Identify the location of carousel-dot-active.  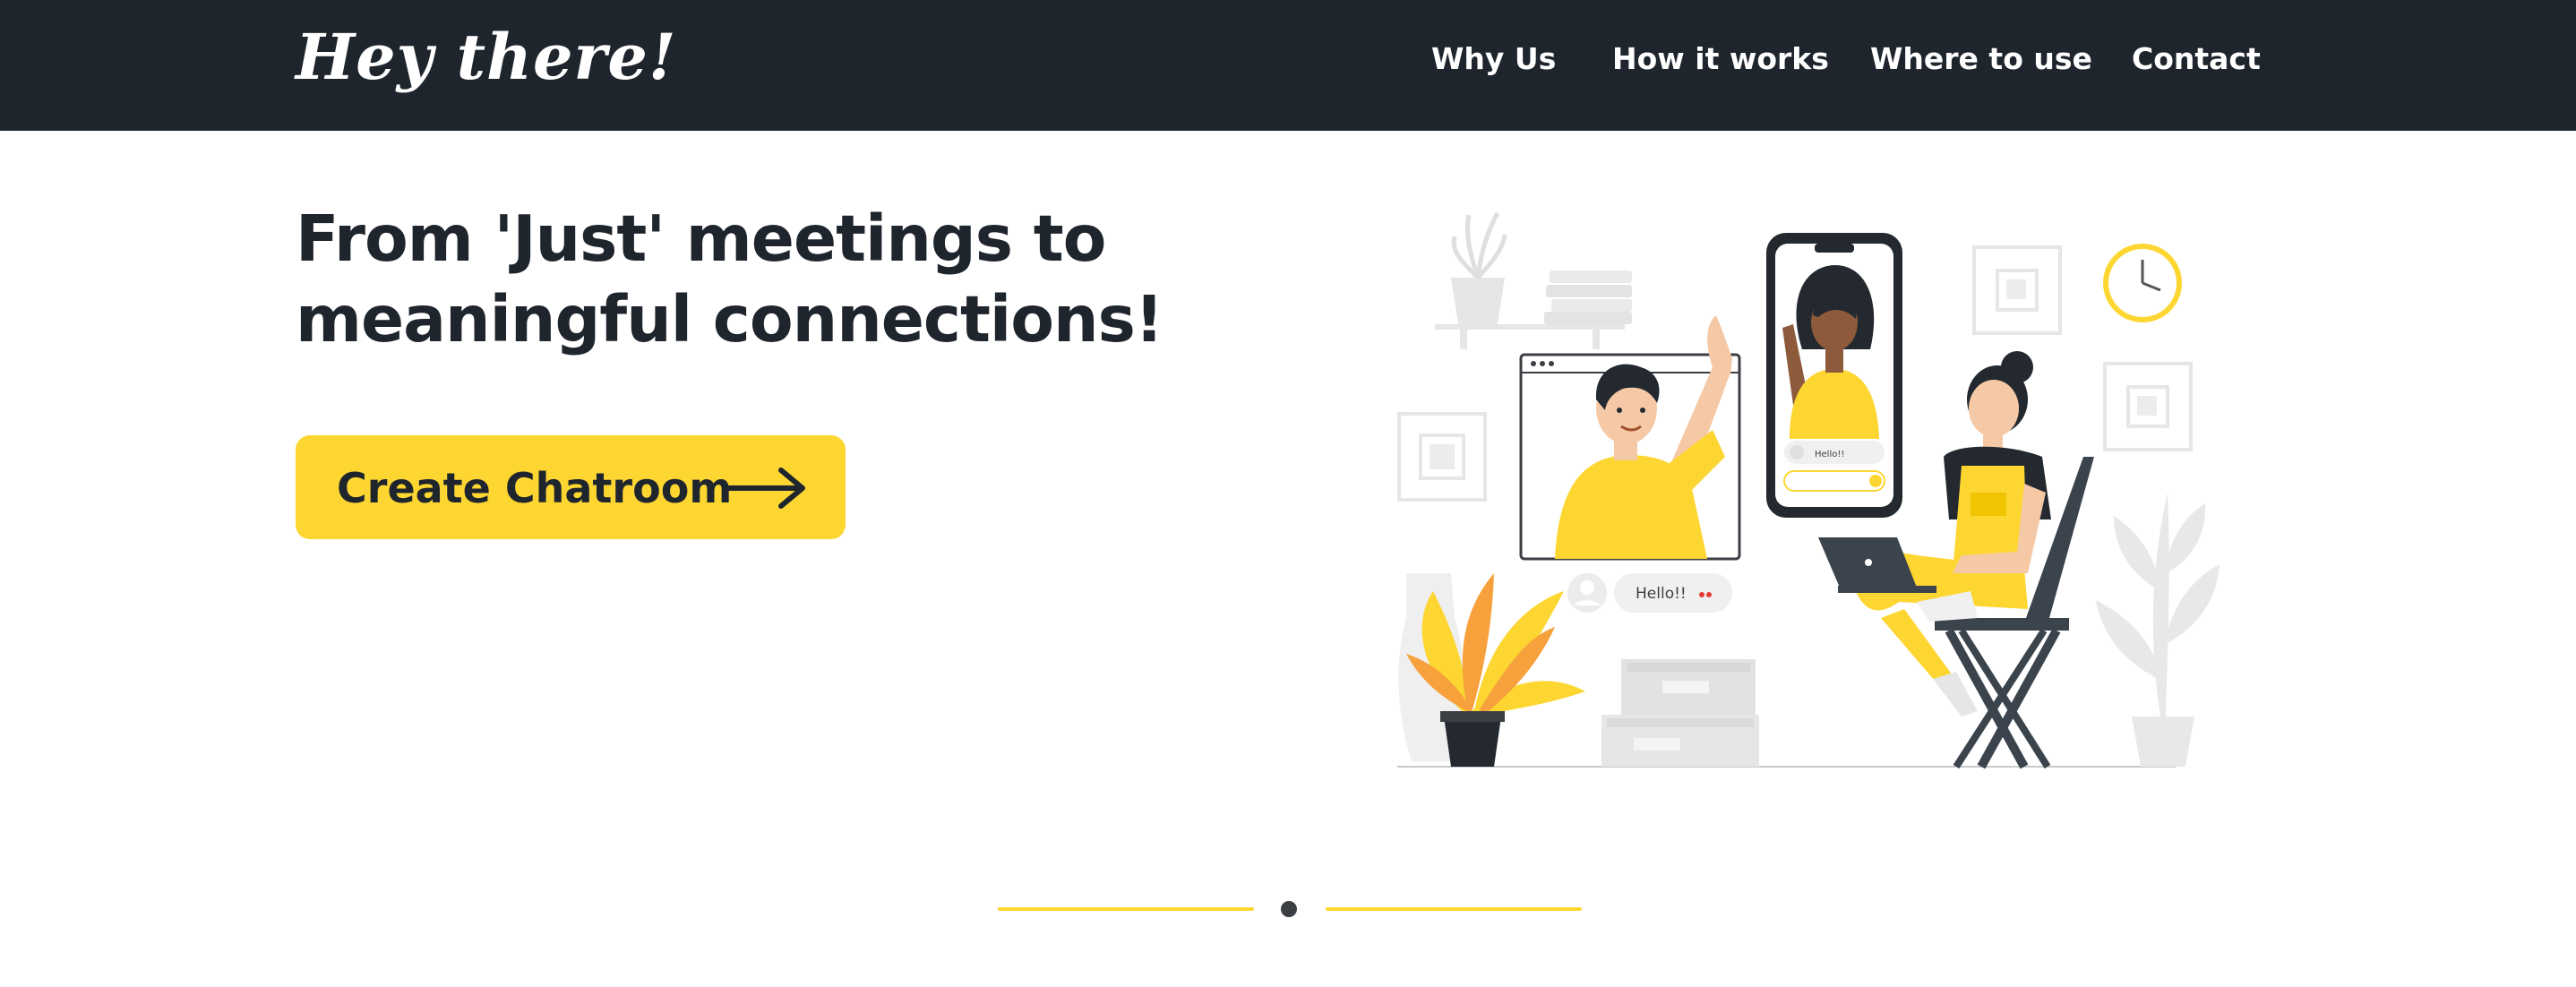
(1289, 909).